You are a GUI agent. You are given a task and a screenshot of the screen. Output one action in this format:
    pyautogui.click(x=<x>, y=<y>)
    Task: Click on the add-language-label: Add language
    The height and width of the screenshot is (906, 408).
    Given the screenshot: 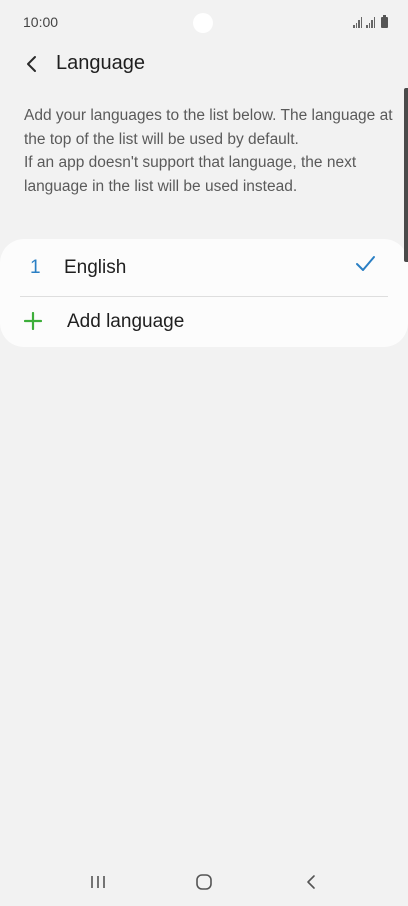 What is the action you would take?
    pyautogui.click(x=126, y=321)
    